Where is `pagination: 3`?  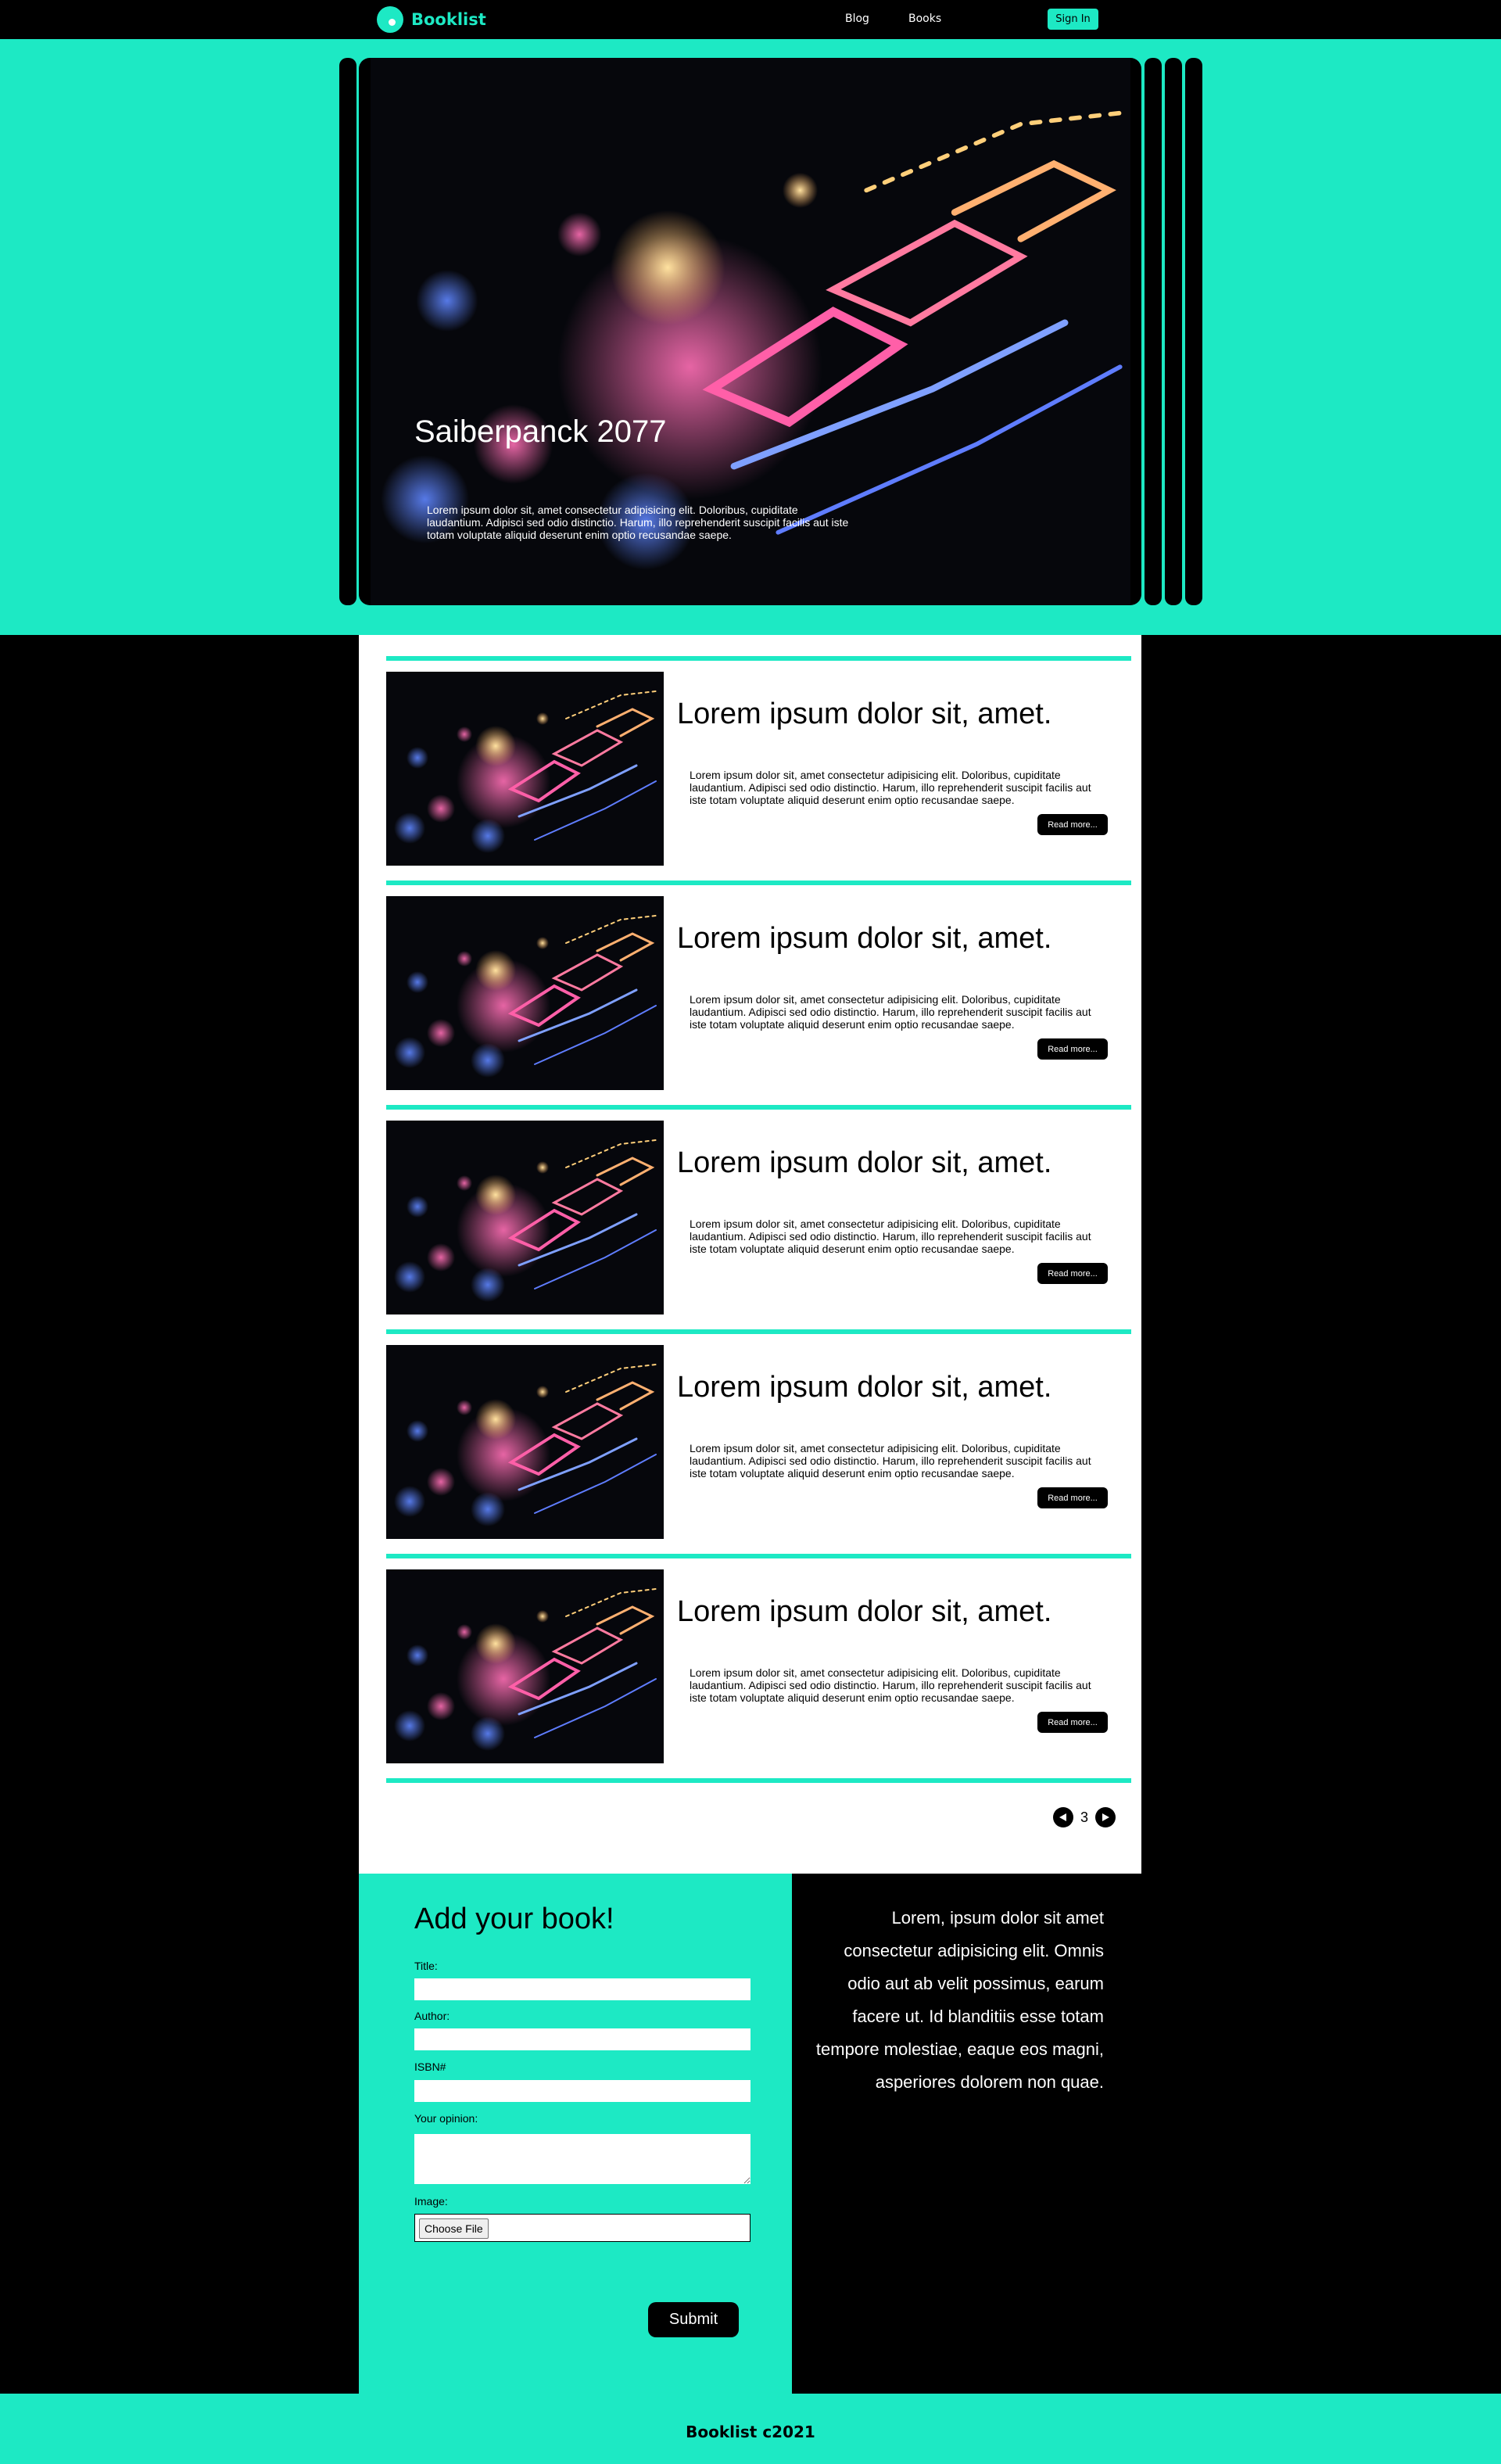
pagination: 3 is located at coordinates (1084, 1817).